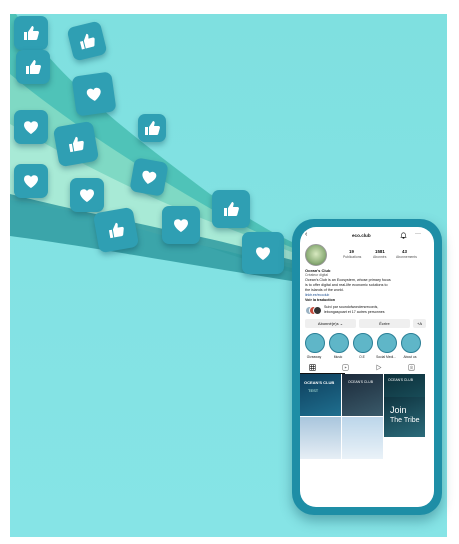 Image resolution: width=459 pixels, height=544 pixels. Describe the element at coordinates (316, 275) in the screenshot. I see `profile-category: Créateur digital` at that location.